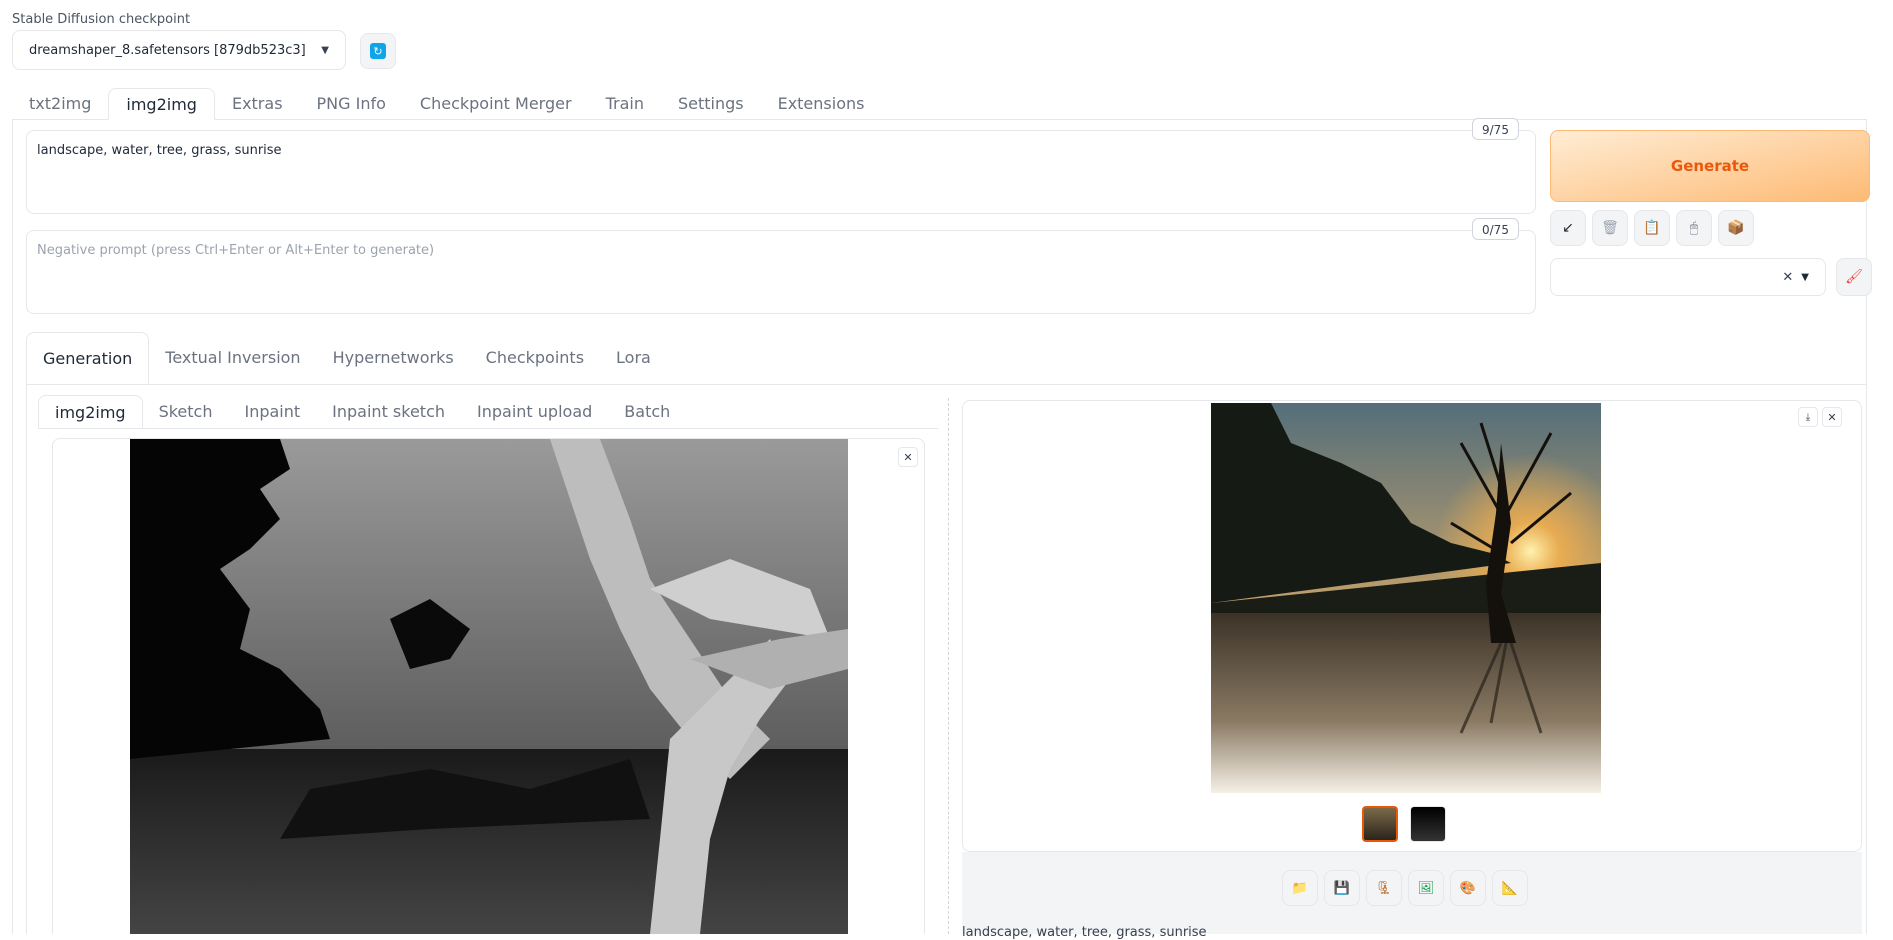 The image size is (1893, 940). Describe the element at coordinates (88, 358) in the screenshot. I see `tab-generation: Generation` at that location.